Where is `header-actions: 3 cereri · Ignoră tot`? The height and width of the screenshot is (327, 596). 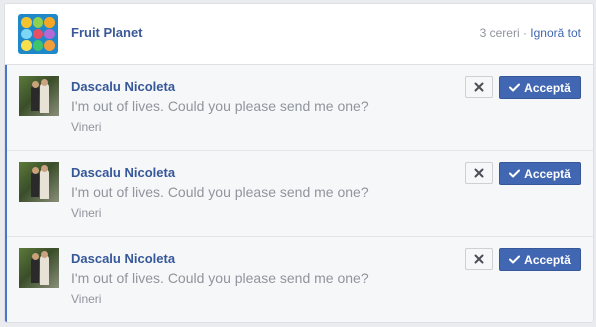
header-actions: 3 cereri · Ignoră tot is located at coordinates (530, 33).